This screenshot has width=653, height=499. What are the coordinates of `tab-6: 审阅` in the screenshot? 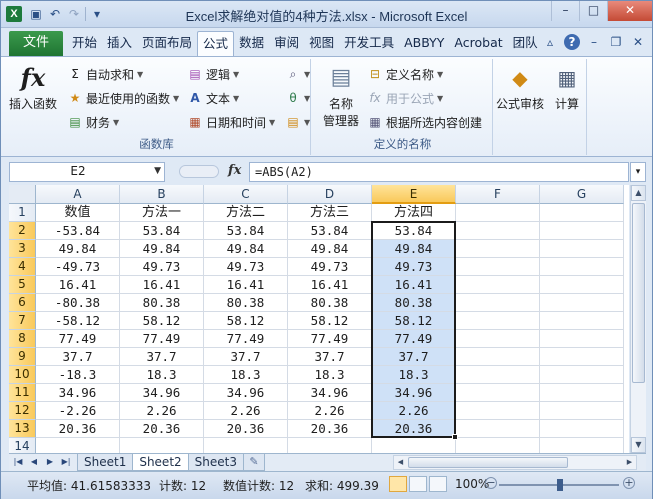 It's located at (286, 43).